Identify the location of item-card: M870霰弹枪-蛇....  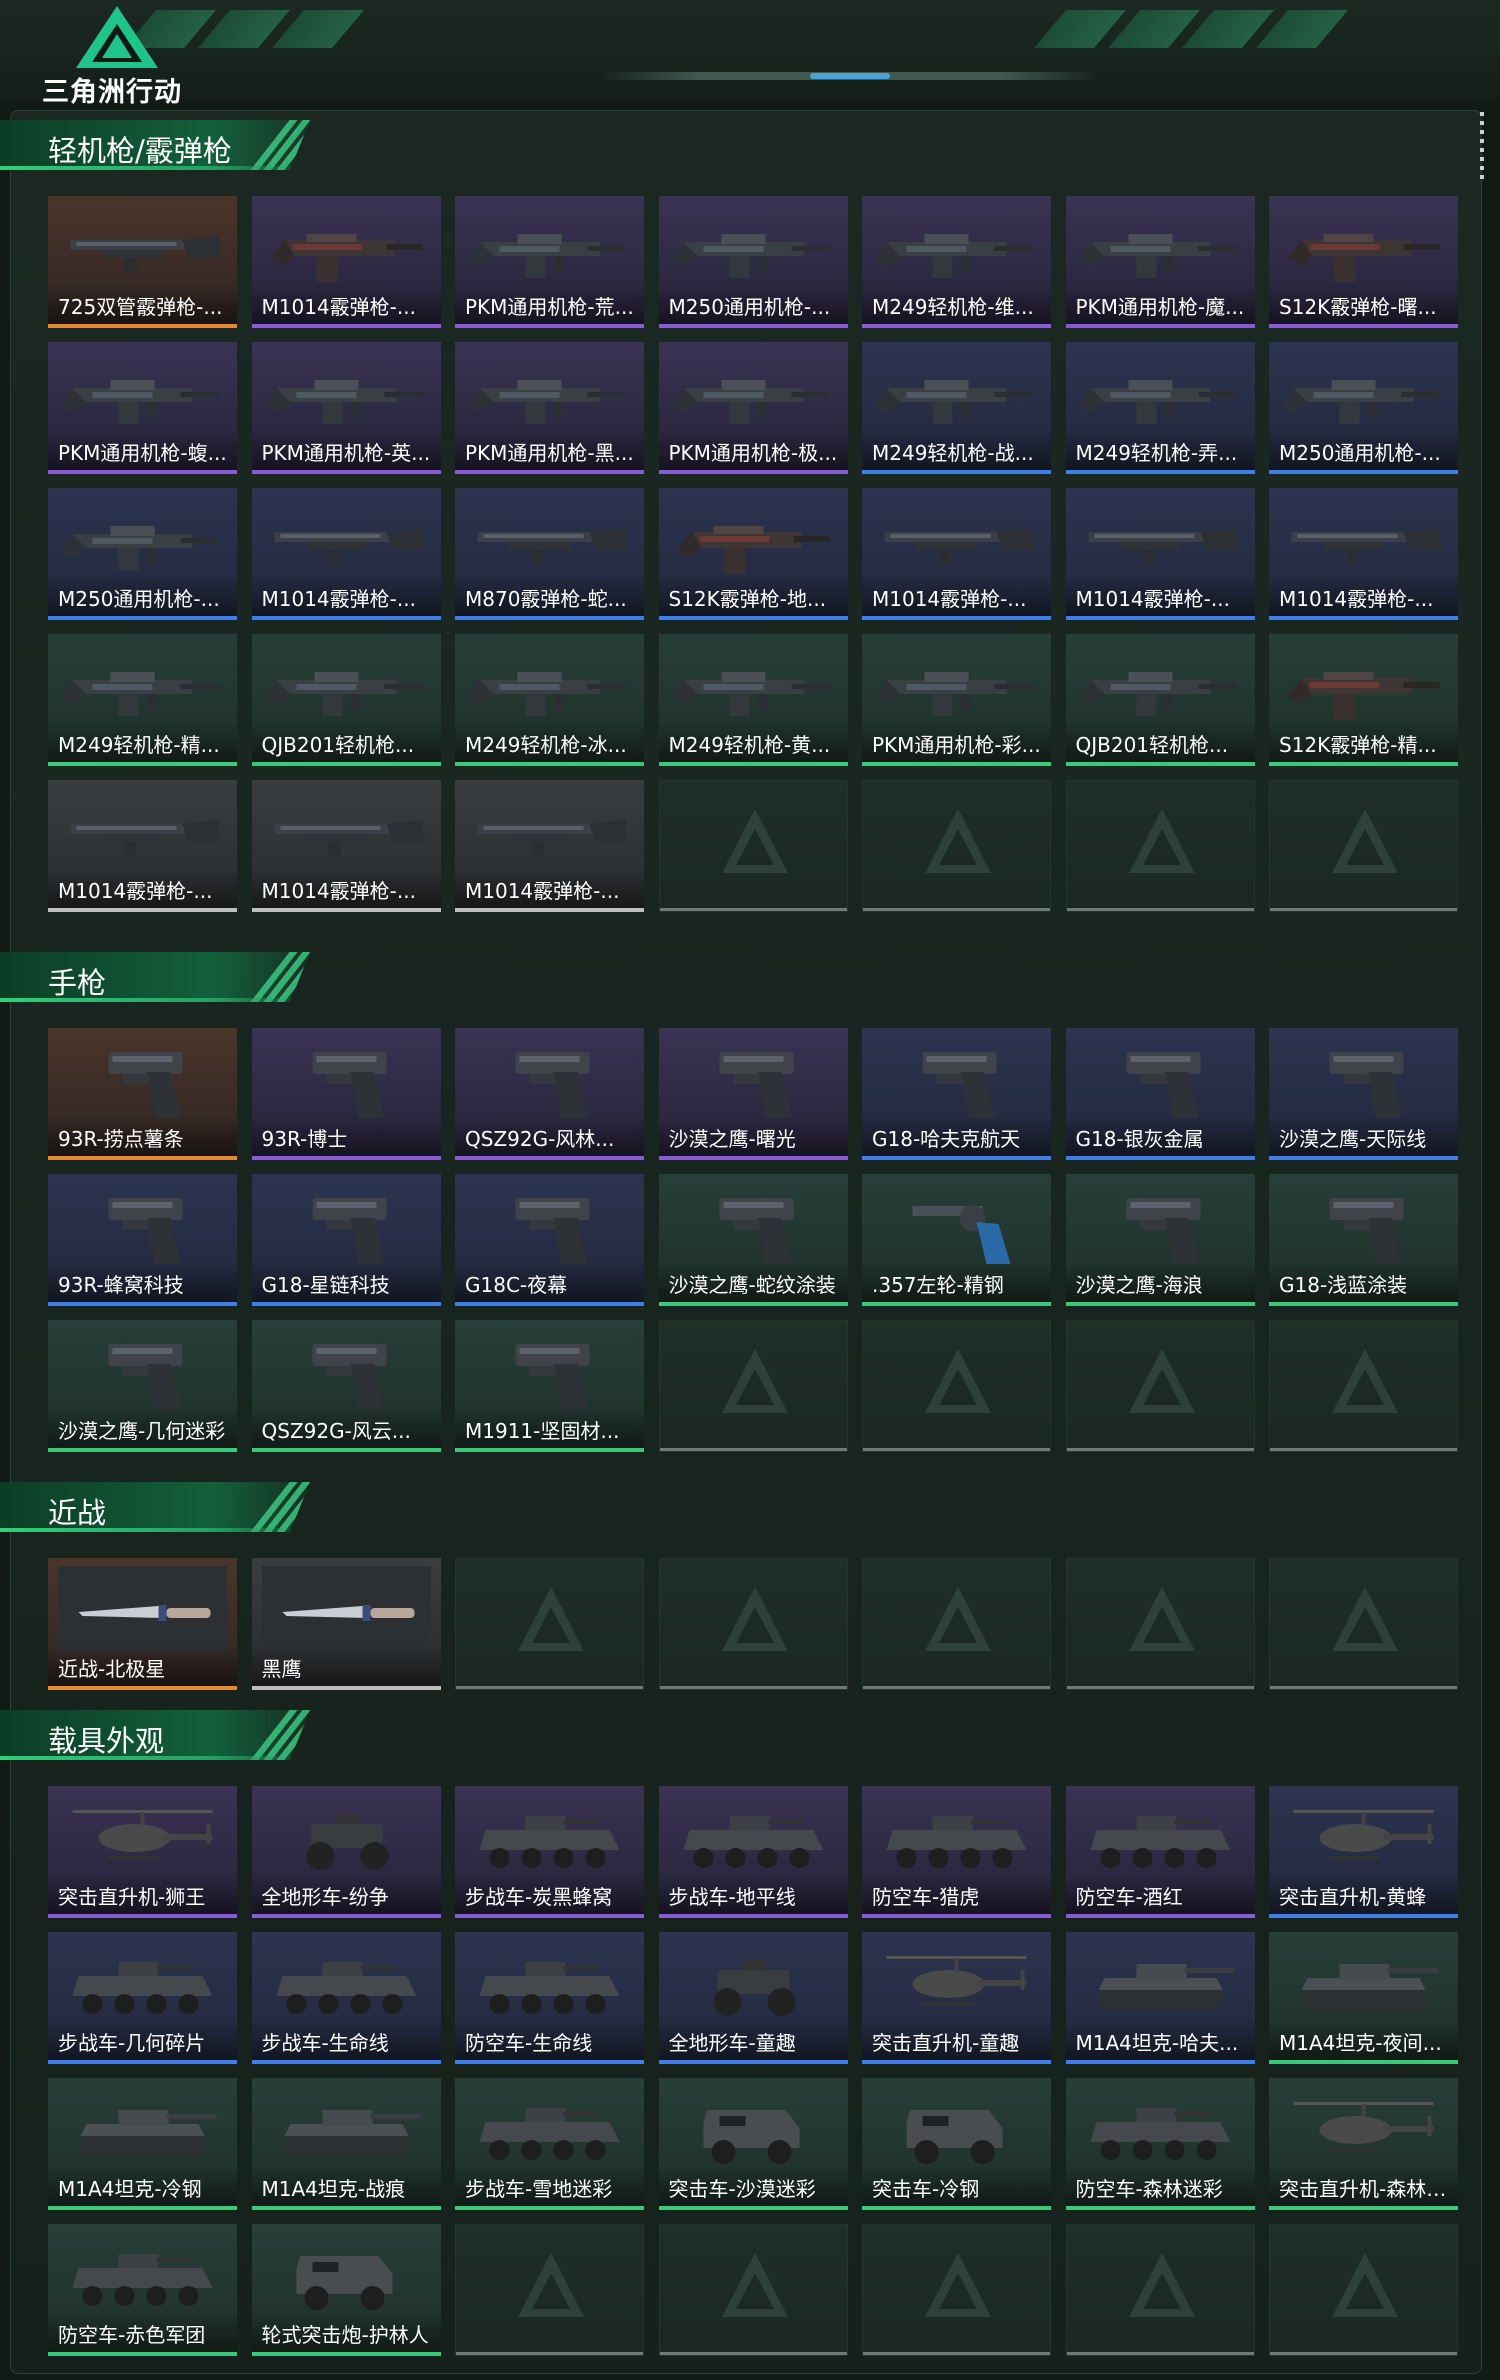
(549, 554).